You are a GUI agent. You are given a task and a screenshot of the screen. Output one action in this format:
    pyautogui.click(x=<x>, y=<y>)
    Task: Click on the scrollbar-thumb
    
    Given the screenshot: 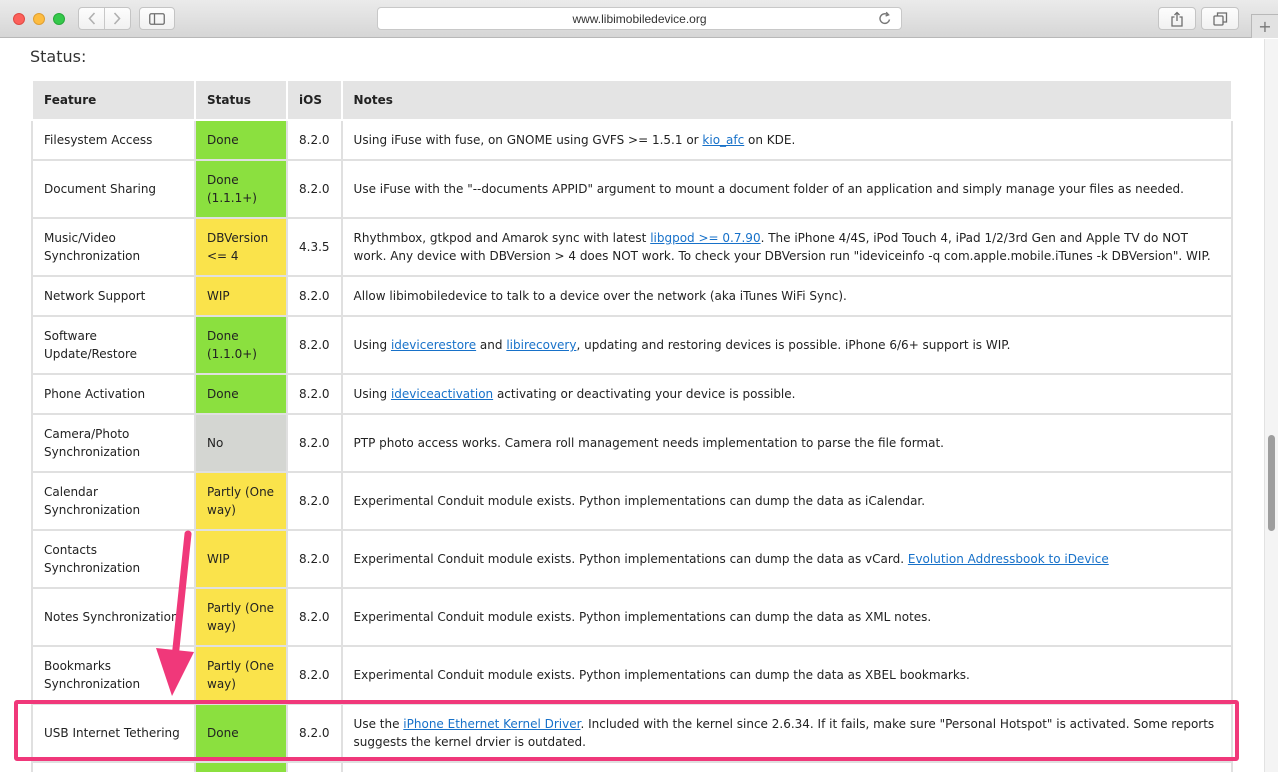 What is the action you would take?
    pyautogui.click(x=1271, y=483)
    